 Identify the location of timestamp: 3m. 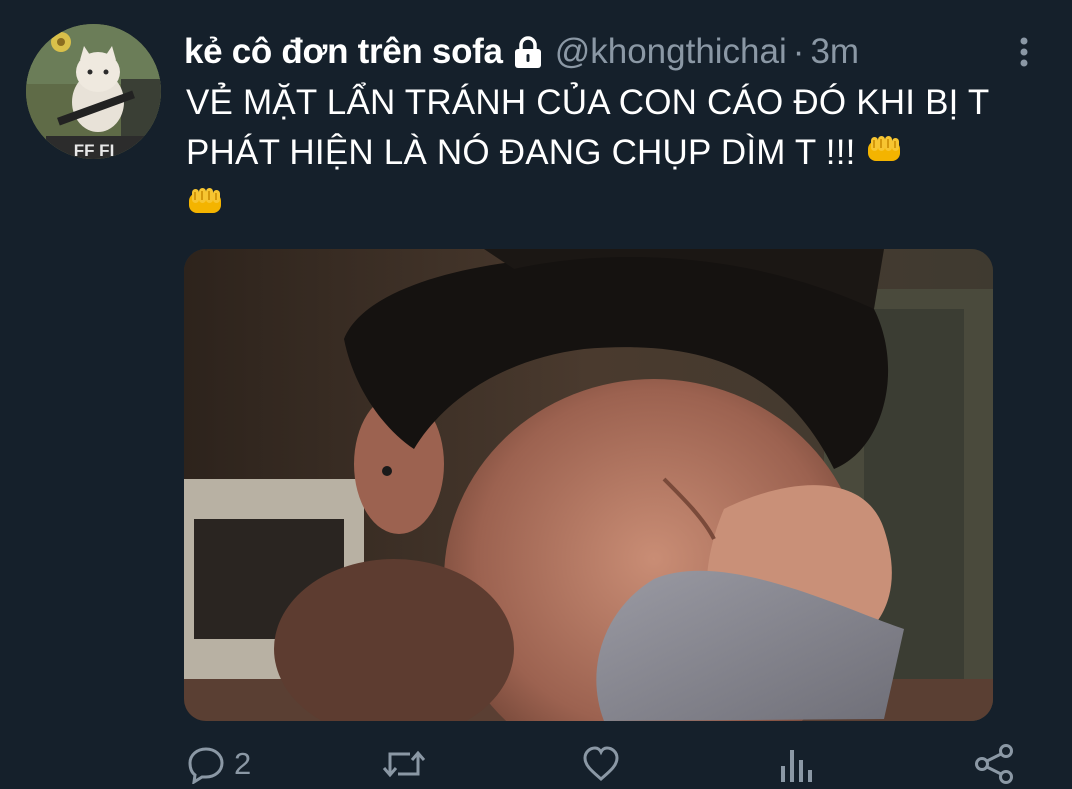
(834, 52).